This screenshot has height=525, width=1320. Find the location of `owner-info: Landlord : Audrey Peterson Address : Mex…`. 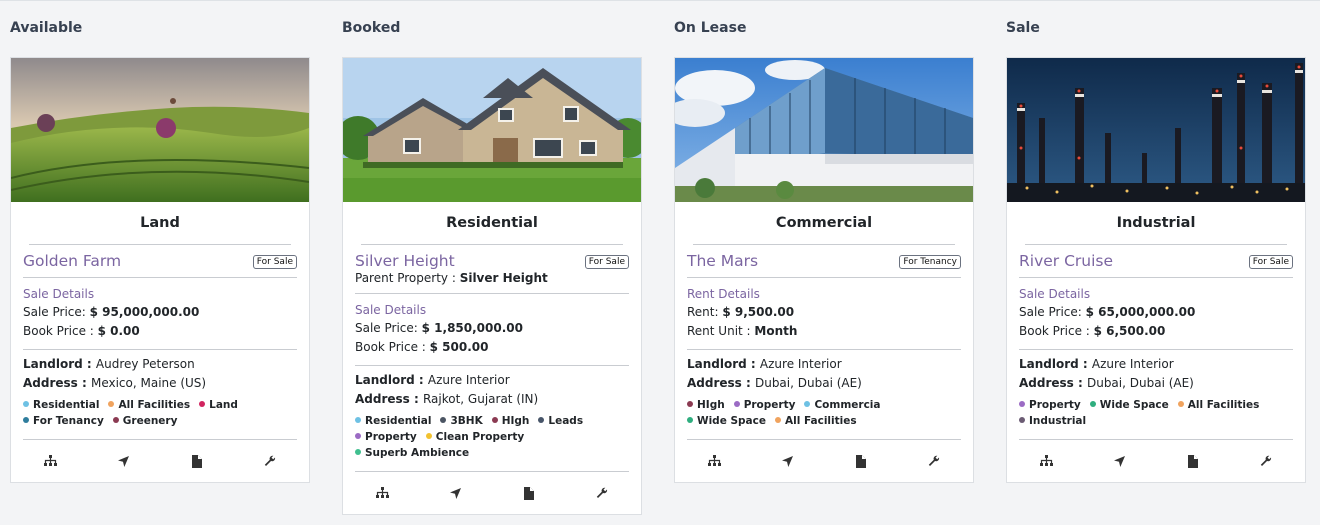

owner-info: Landlord : Audrey Peterson Address : Mex… is located at coordinates (160, 371).